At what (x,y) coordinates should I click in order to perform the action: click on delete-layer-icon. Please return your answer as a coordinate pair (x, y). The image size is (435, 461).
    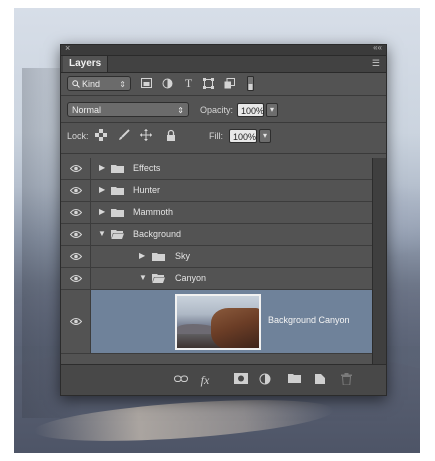
    Looking at the image, I should click on (346, 380).